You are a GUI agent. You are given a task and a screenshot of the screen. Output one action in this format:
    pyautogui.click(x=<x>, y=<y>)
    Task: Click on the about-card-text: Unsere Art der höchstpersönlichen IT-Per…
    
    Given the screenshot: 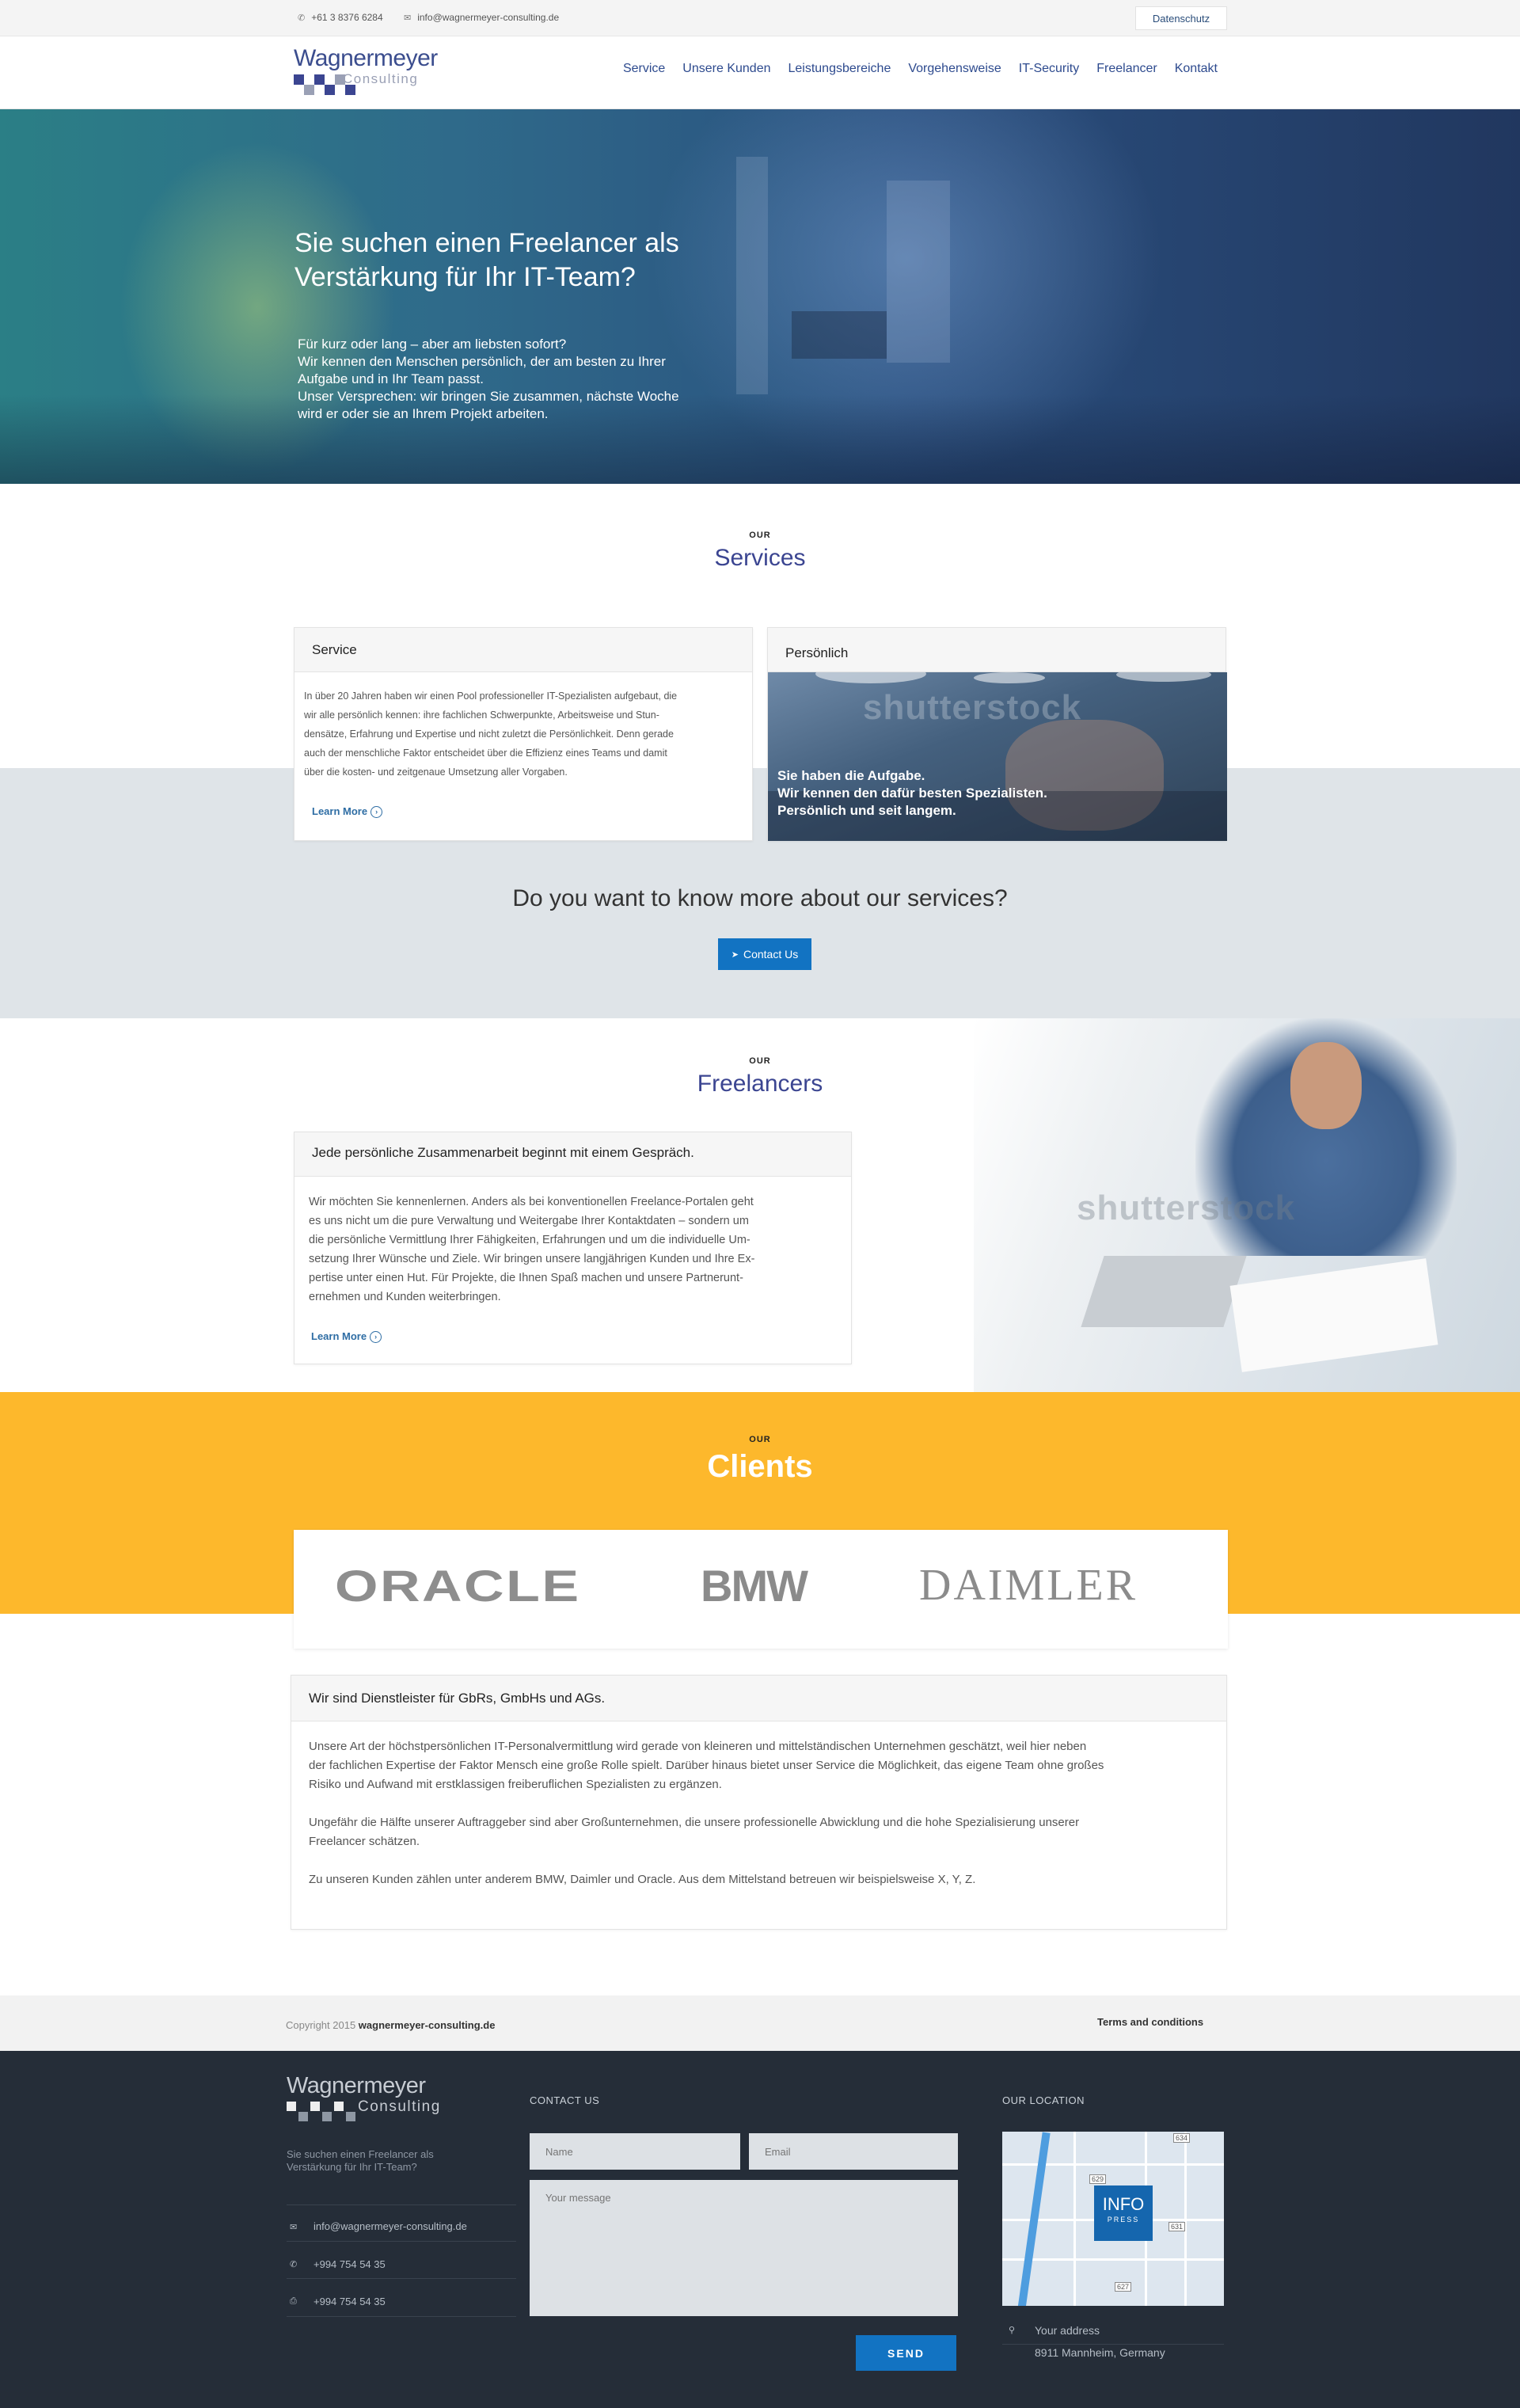 What is the action you would take?
    pyautogui.click(x=758, y=1805)
    